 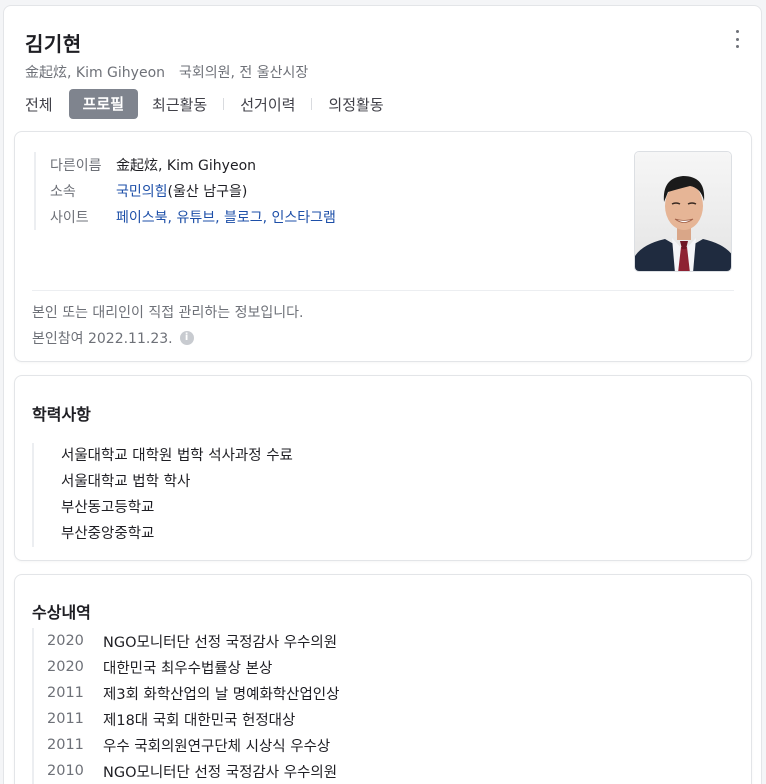 I want to click on list-item: 부산동고등학교, so click(x=108, y=508).